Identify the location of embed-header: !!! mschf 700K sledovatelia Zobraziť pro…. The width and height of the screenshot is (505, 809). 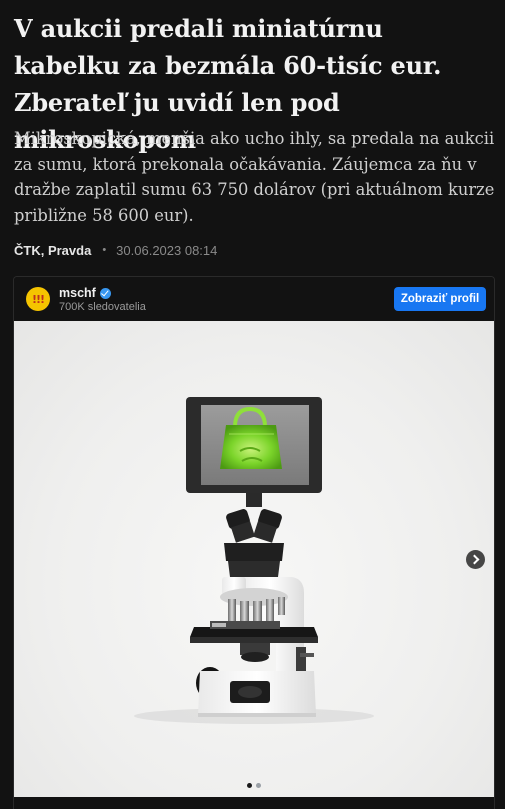
(254, 299).